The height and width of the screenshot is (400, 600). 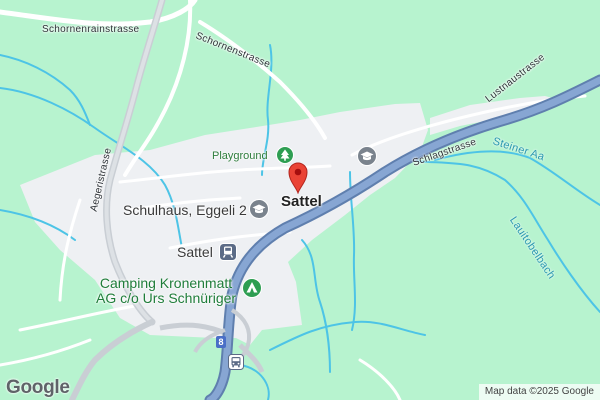 I want to click on poi-label-playground: Playground, so click(x=240, y=156).